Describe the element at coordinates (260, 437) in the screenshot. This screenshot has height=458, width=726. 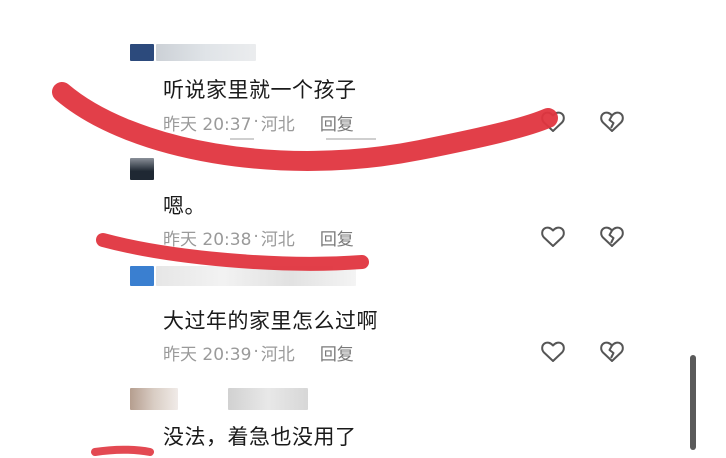
I see `comment-text: 没法，着急也没用了` at that location.